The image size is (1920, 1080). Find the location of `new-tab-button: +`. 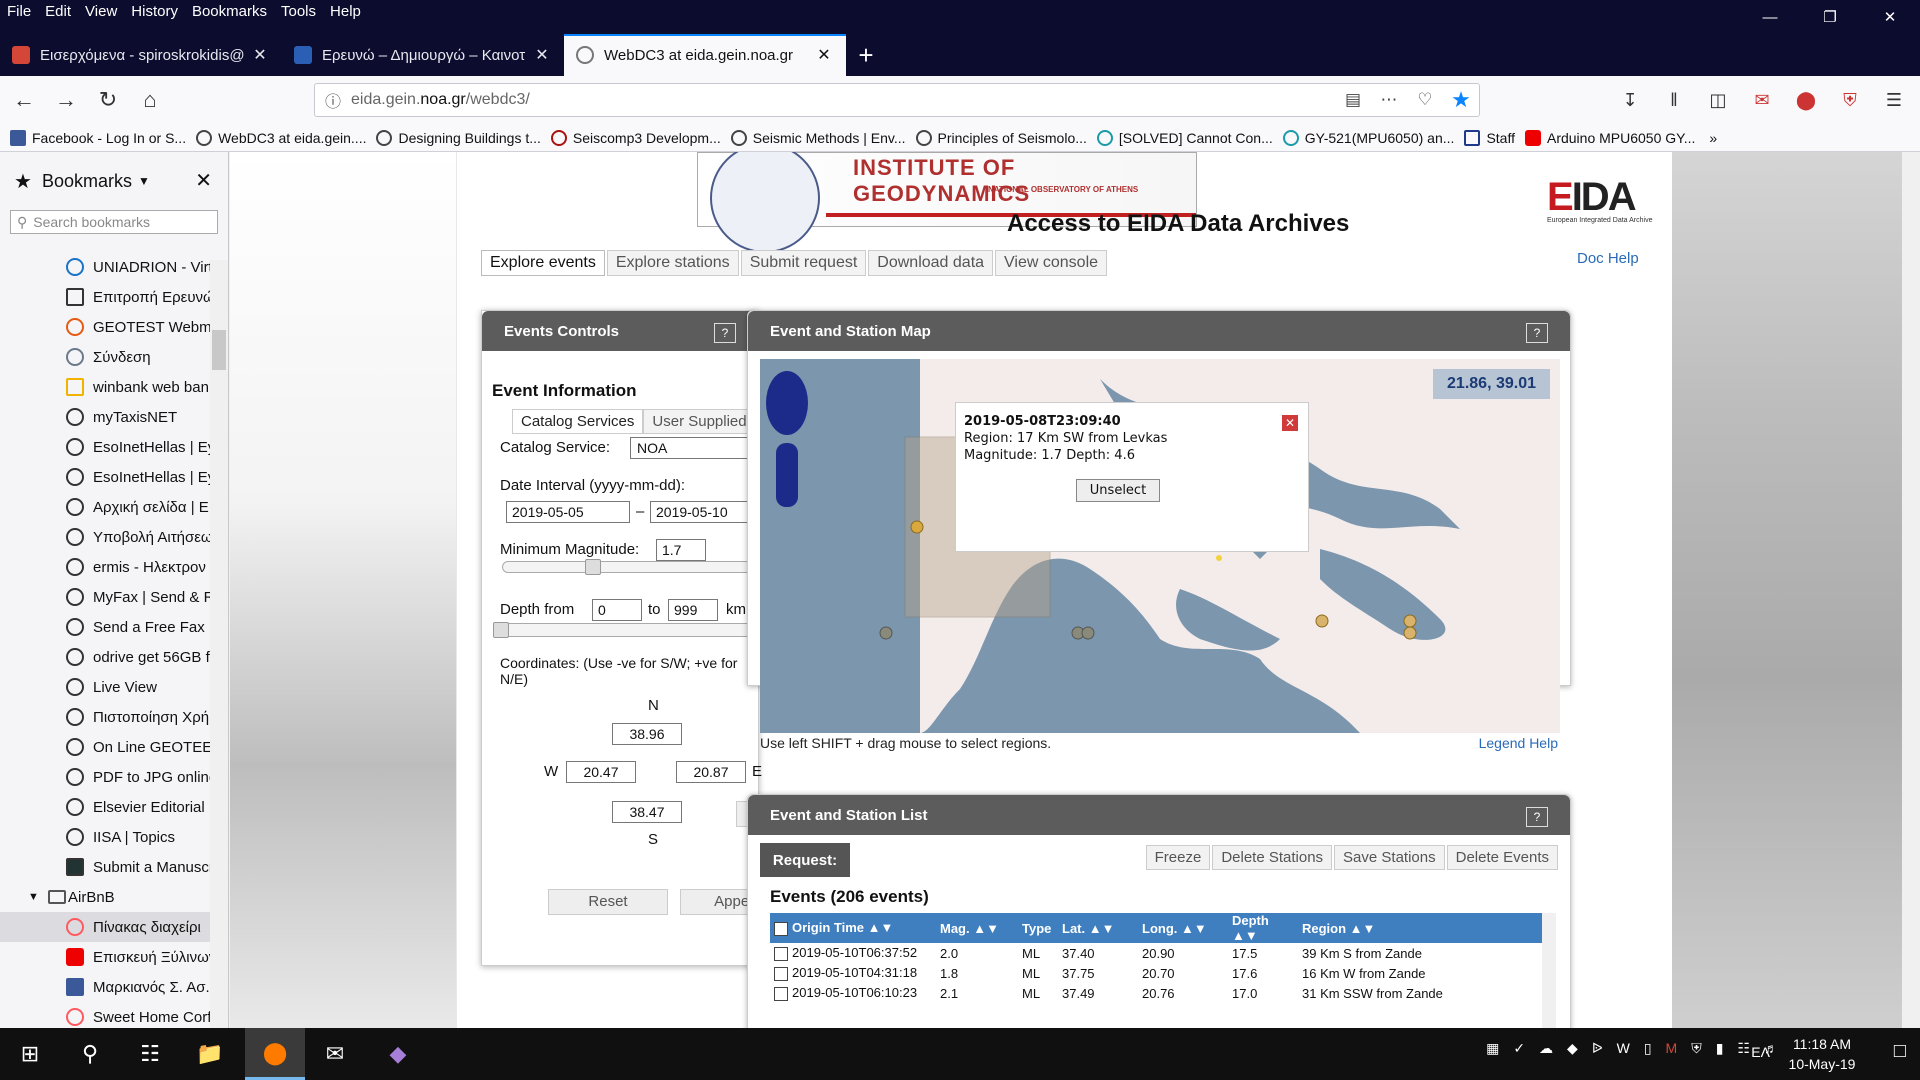

new-tab-button: + is located at coordinates (866, 55).